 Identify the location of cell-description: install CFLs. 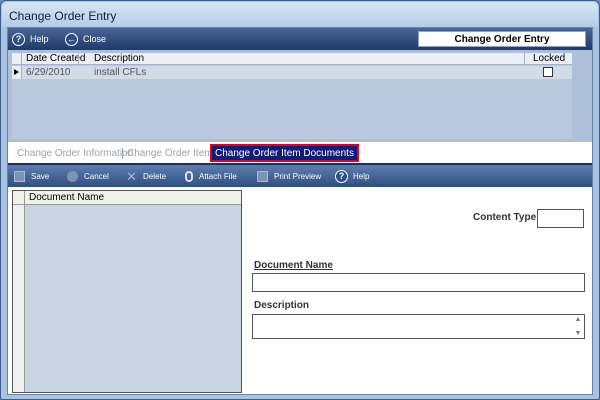
(120, 72).